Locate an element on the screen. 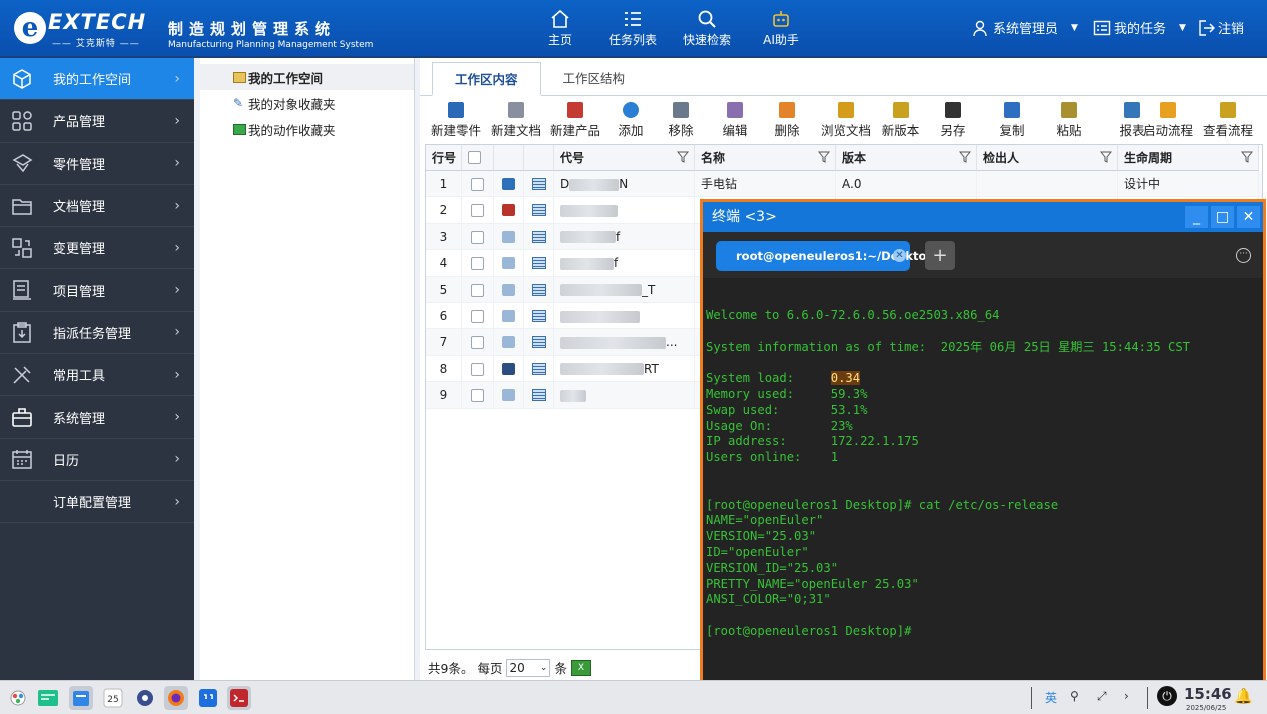 Image resolution: width=1267 pixels, height=714 pixels. terminal-titlebar: 终端 <3> _ □ ✕ is located at coordinates (983, 217).